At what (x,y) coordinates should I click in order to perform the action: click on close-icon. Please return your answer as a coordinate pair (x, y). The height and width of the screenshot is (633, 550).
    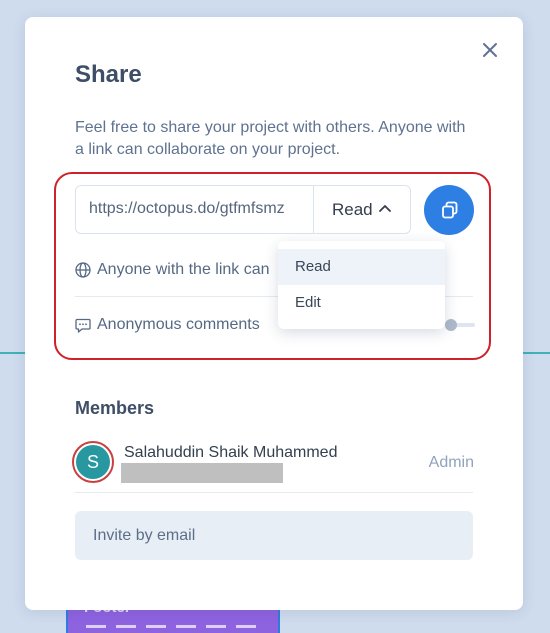
    Looking at the image, I should click on (490, 50).